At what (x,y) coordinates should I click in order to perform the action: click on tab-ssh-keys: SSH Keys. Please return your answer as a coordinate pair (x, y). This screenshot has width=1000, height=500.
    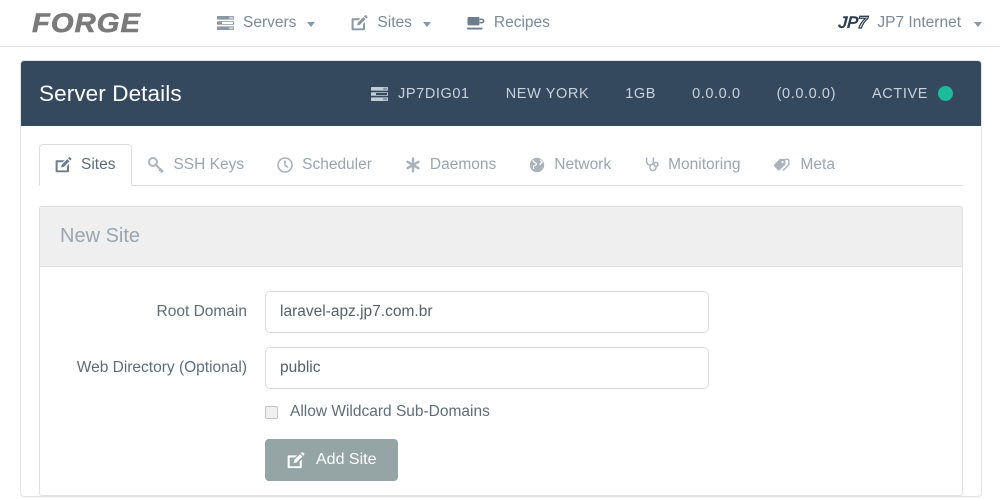
    Looking at the image, I should click on (196, 165).